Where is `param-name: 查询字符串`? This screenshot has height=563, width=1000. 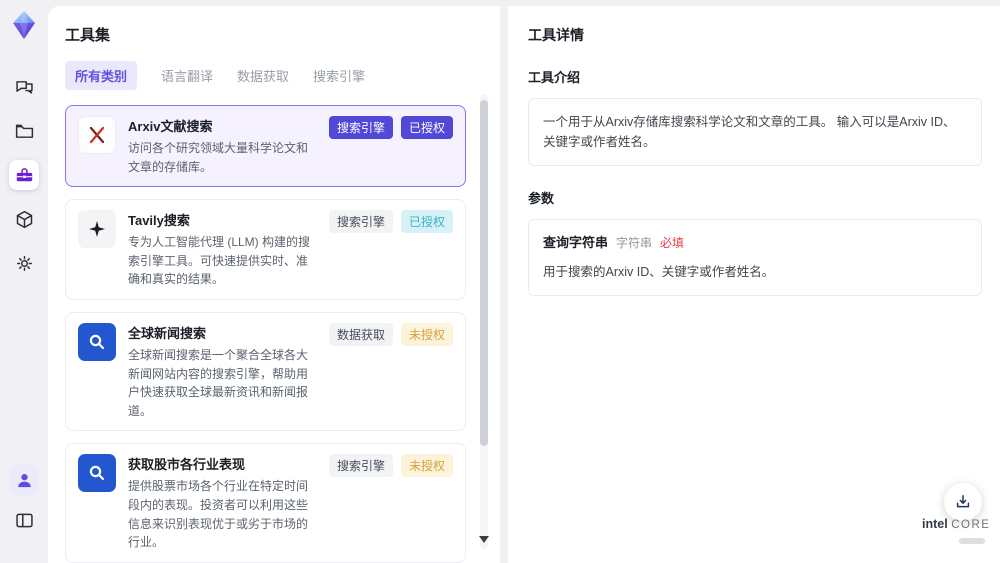 param-name: 查询字符串 is located at coordinates (576, 242).